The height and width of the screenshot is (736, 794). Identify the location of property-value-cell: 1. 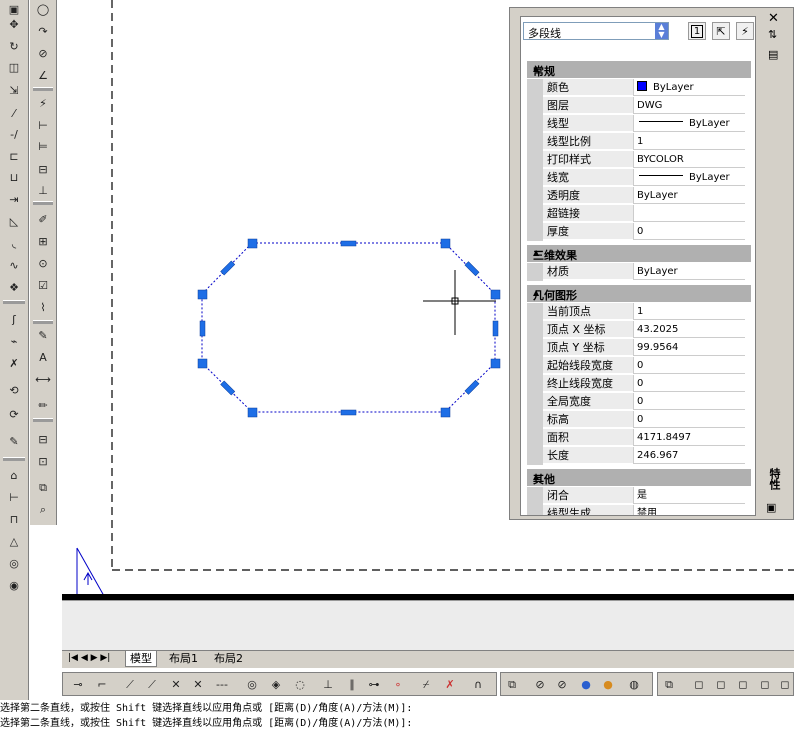
(689, 141).